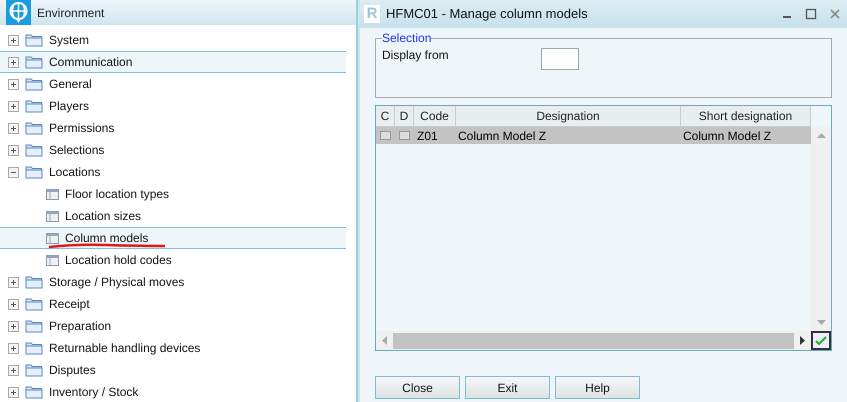 This screenshot has width=847, height=402. I want to click on field-label: Display from, so click(416, 55).